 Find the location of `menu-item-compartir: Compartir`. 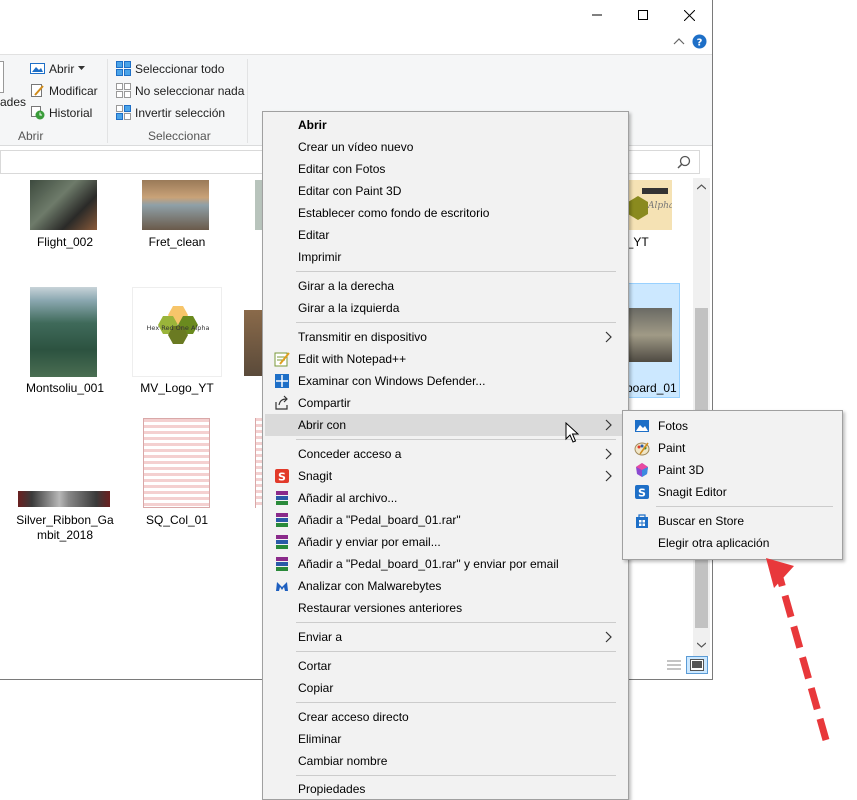

menu-item-compartir: Compartir is located at coordinates (445, 403).